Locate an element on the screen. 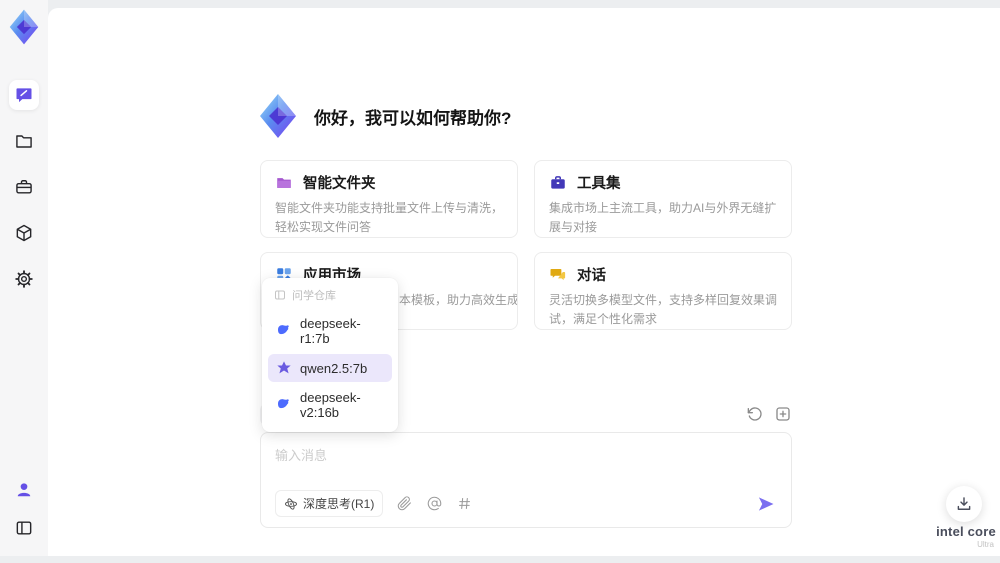  intel-logo-text: intel core is located at coordinates (966, 531).